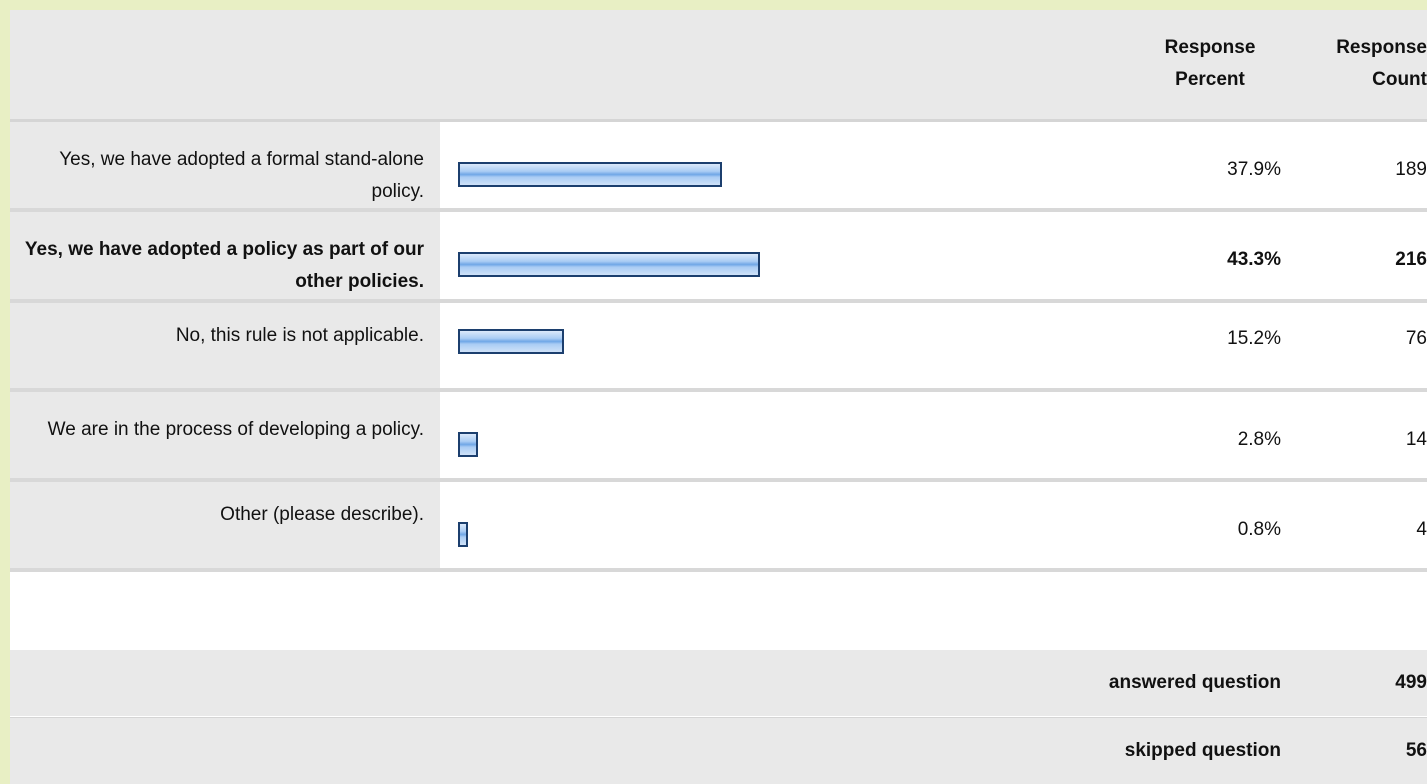  What do you see at coordinates (1210, 63) in the screenshot?
I see `response-percent-header: Response Percent` at bounding box center [1210, 63].